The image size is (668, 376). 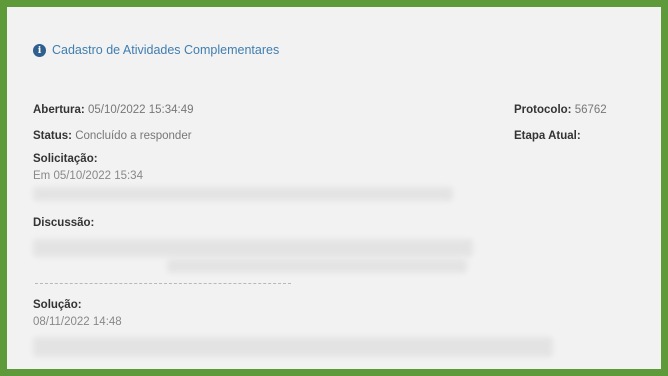 I want to click on info-icon: i, so click(x=39, y=50).